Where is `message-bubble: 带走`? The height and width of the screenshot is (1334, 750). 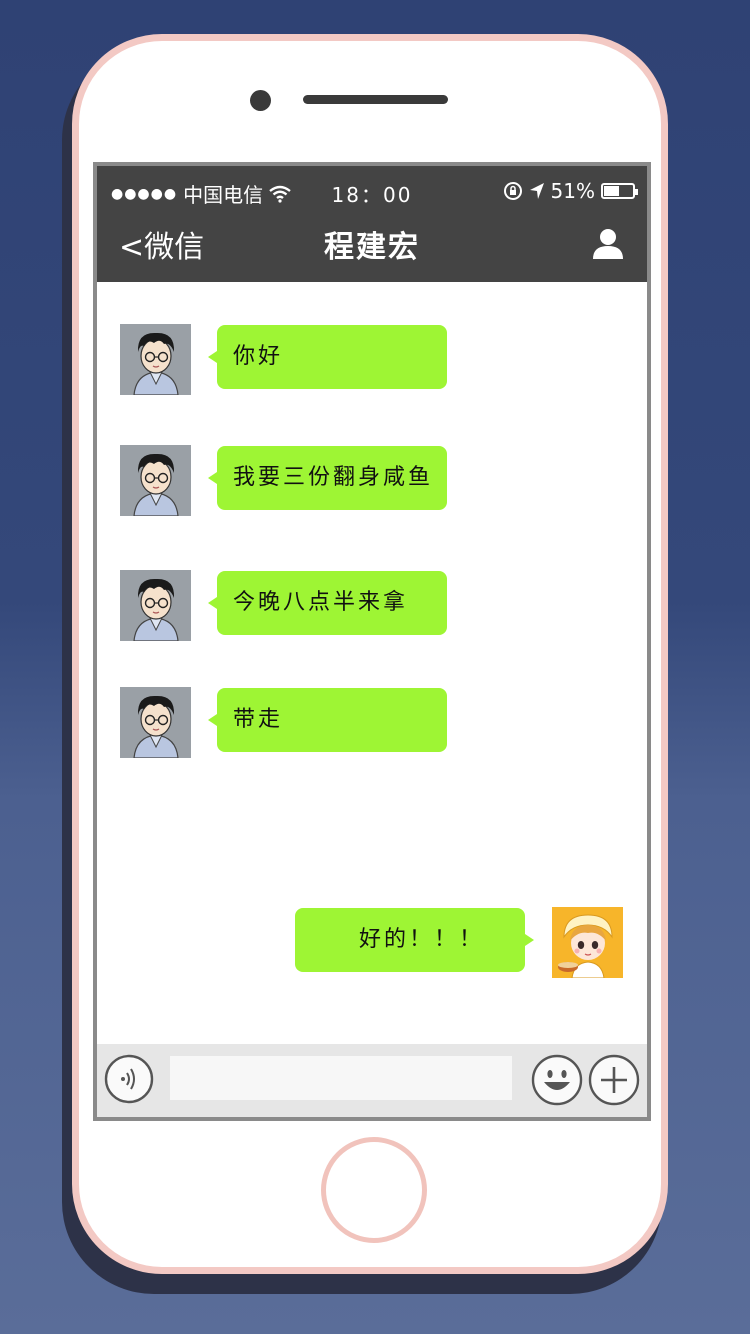
message-bubble: 带走 is located at coordinates (327, 720).